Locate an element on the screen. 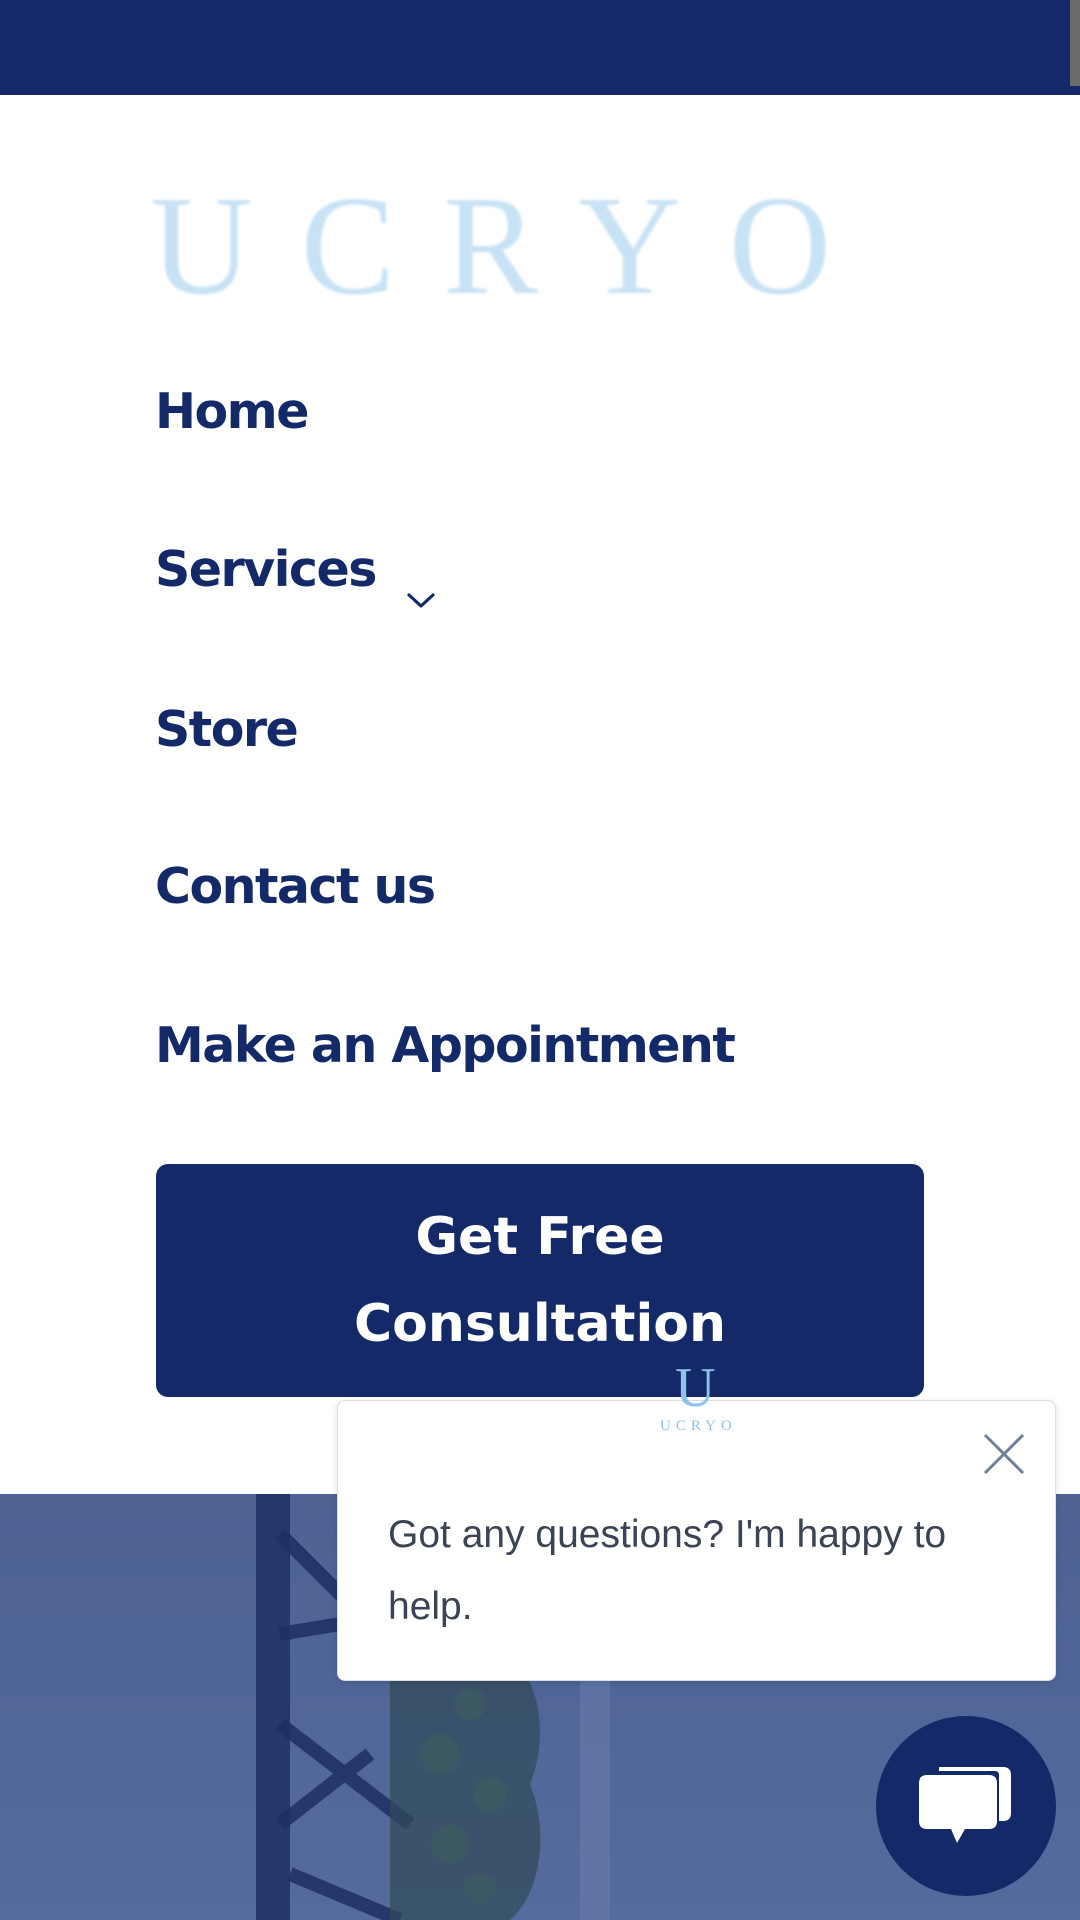  nav-item-store: Store is located at coordinates (227, 730).